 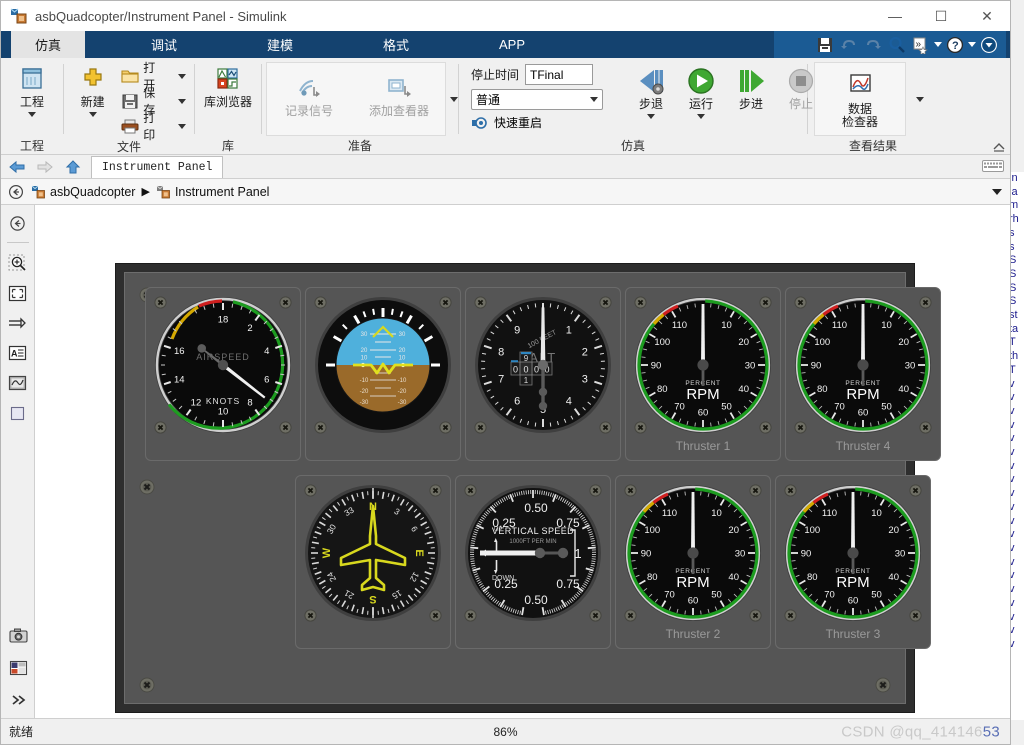 What do you see at coordinates (873, 45) in the screenshot?
I see `redo-icon` at bounding box center [873, 45].